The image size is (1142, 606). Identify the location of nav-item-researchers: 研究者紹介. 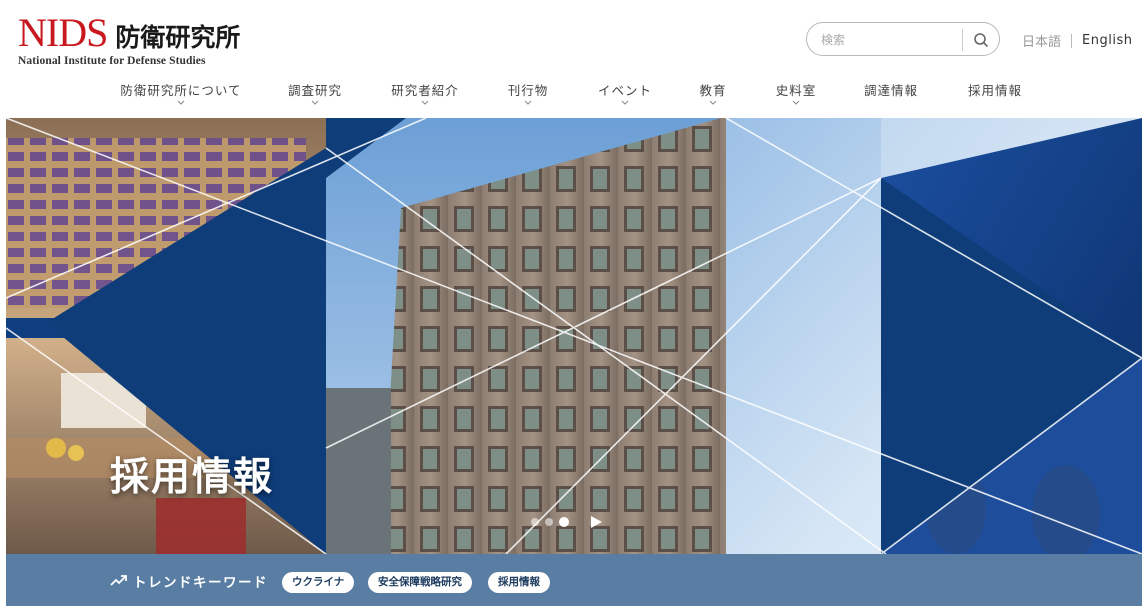
(425, 95).